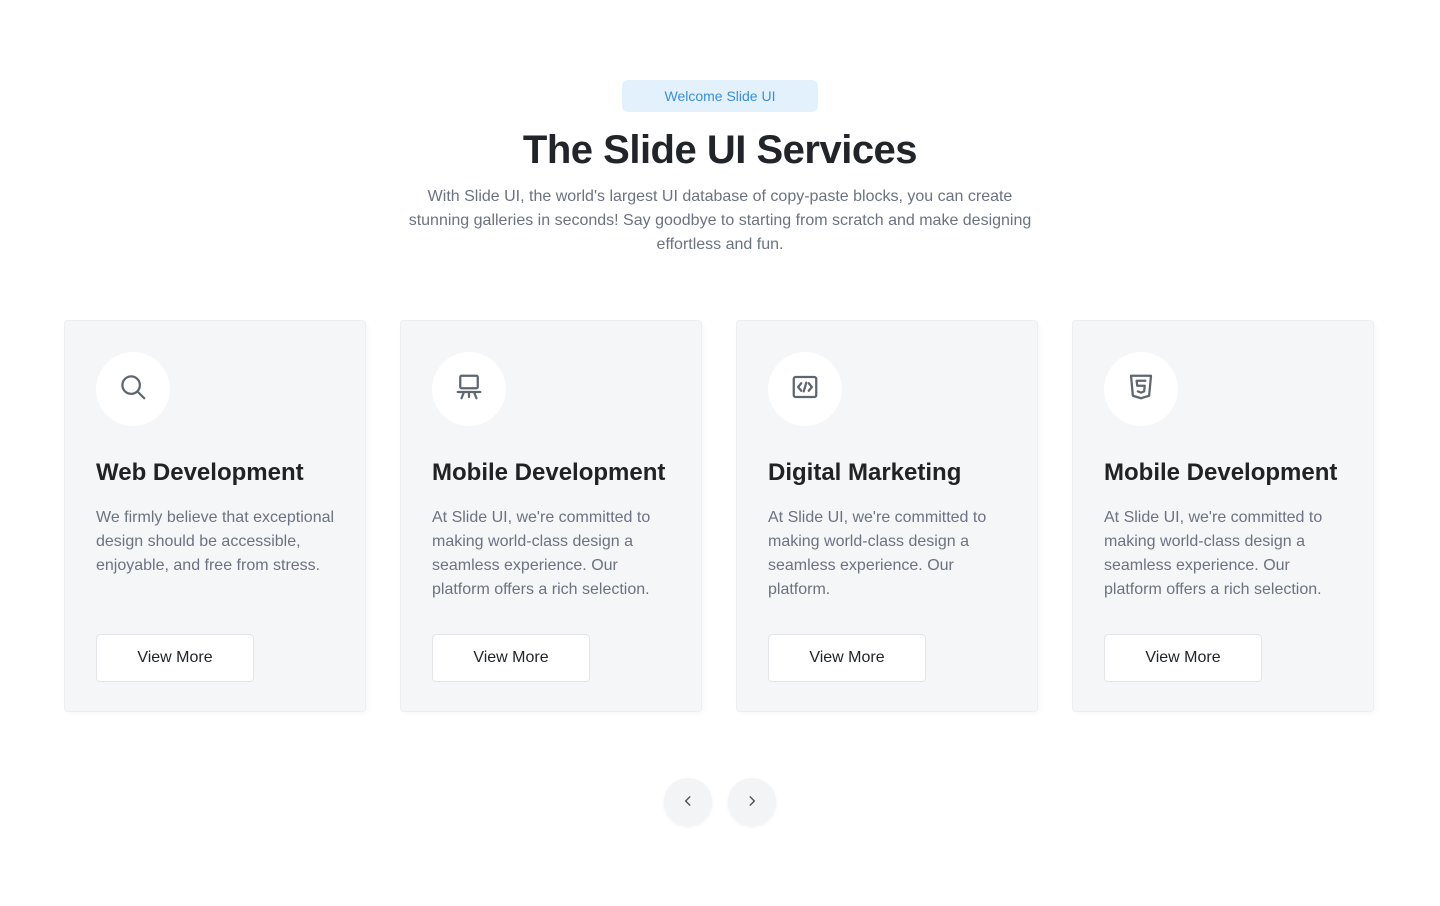 This screenshot has width=1440, height=906. I want to click on chevron-right-icon, so click(752, 802).